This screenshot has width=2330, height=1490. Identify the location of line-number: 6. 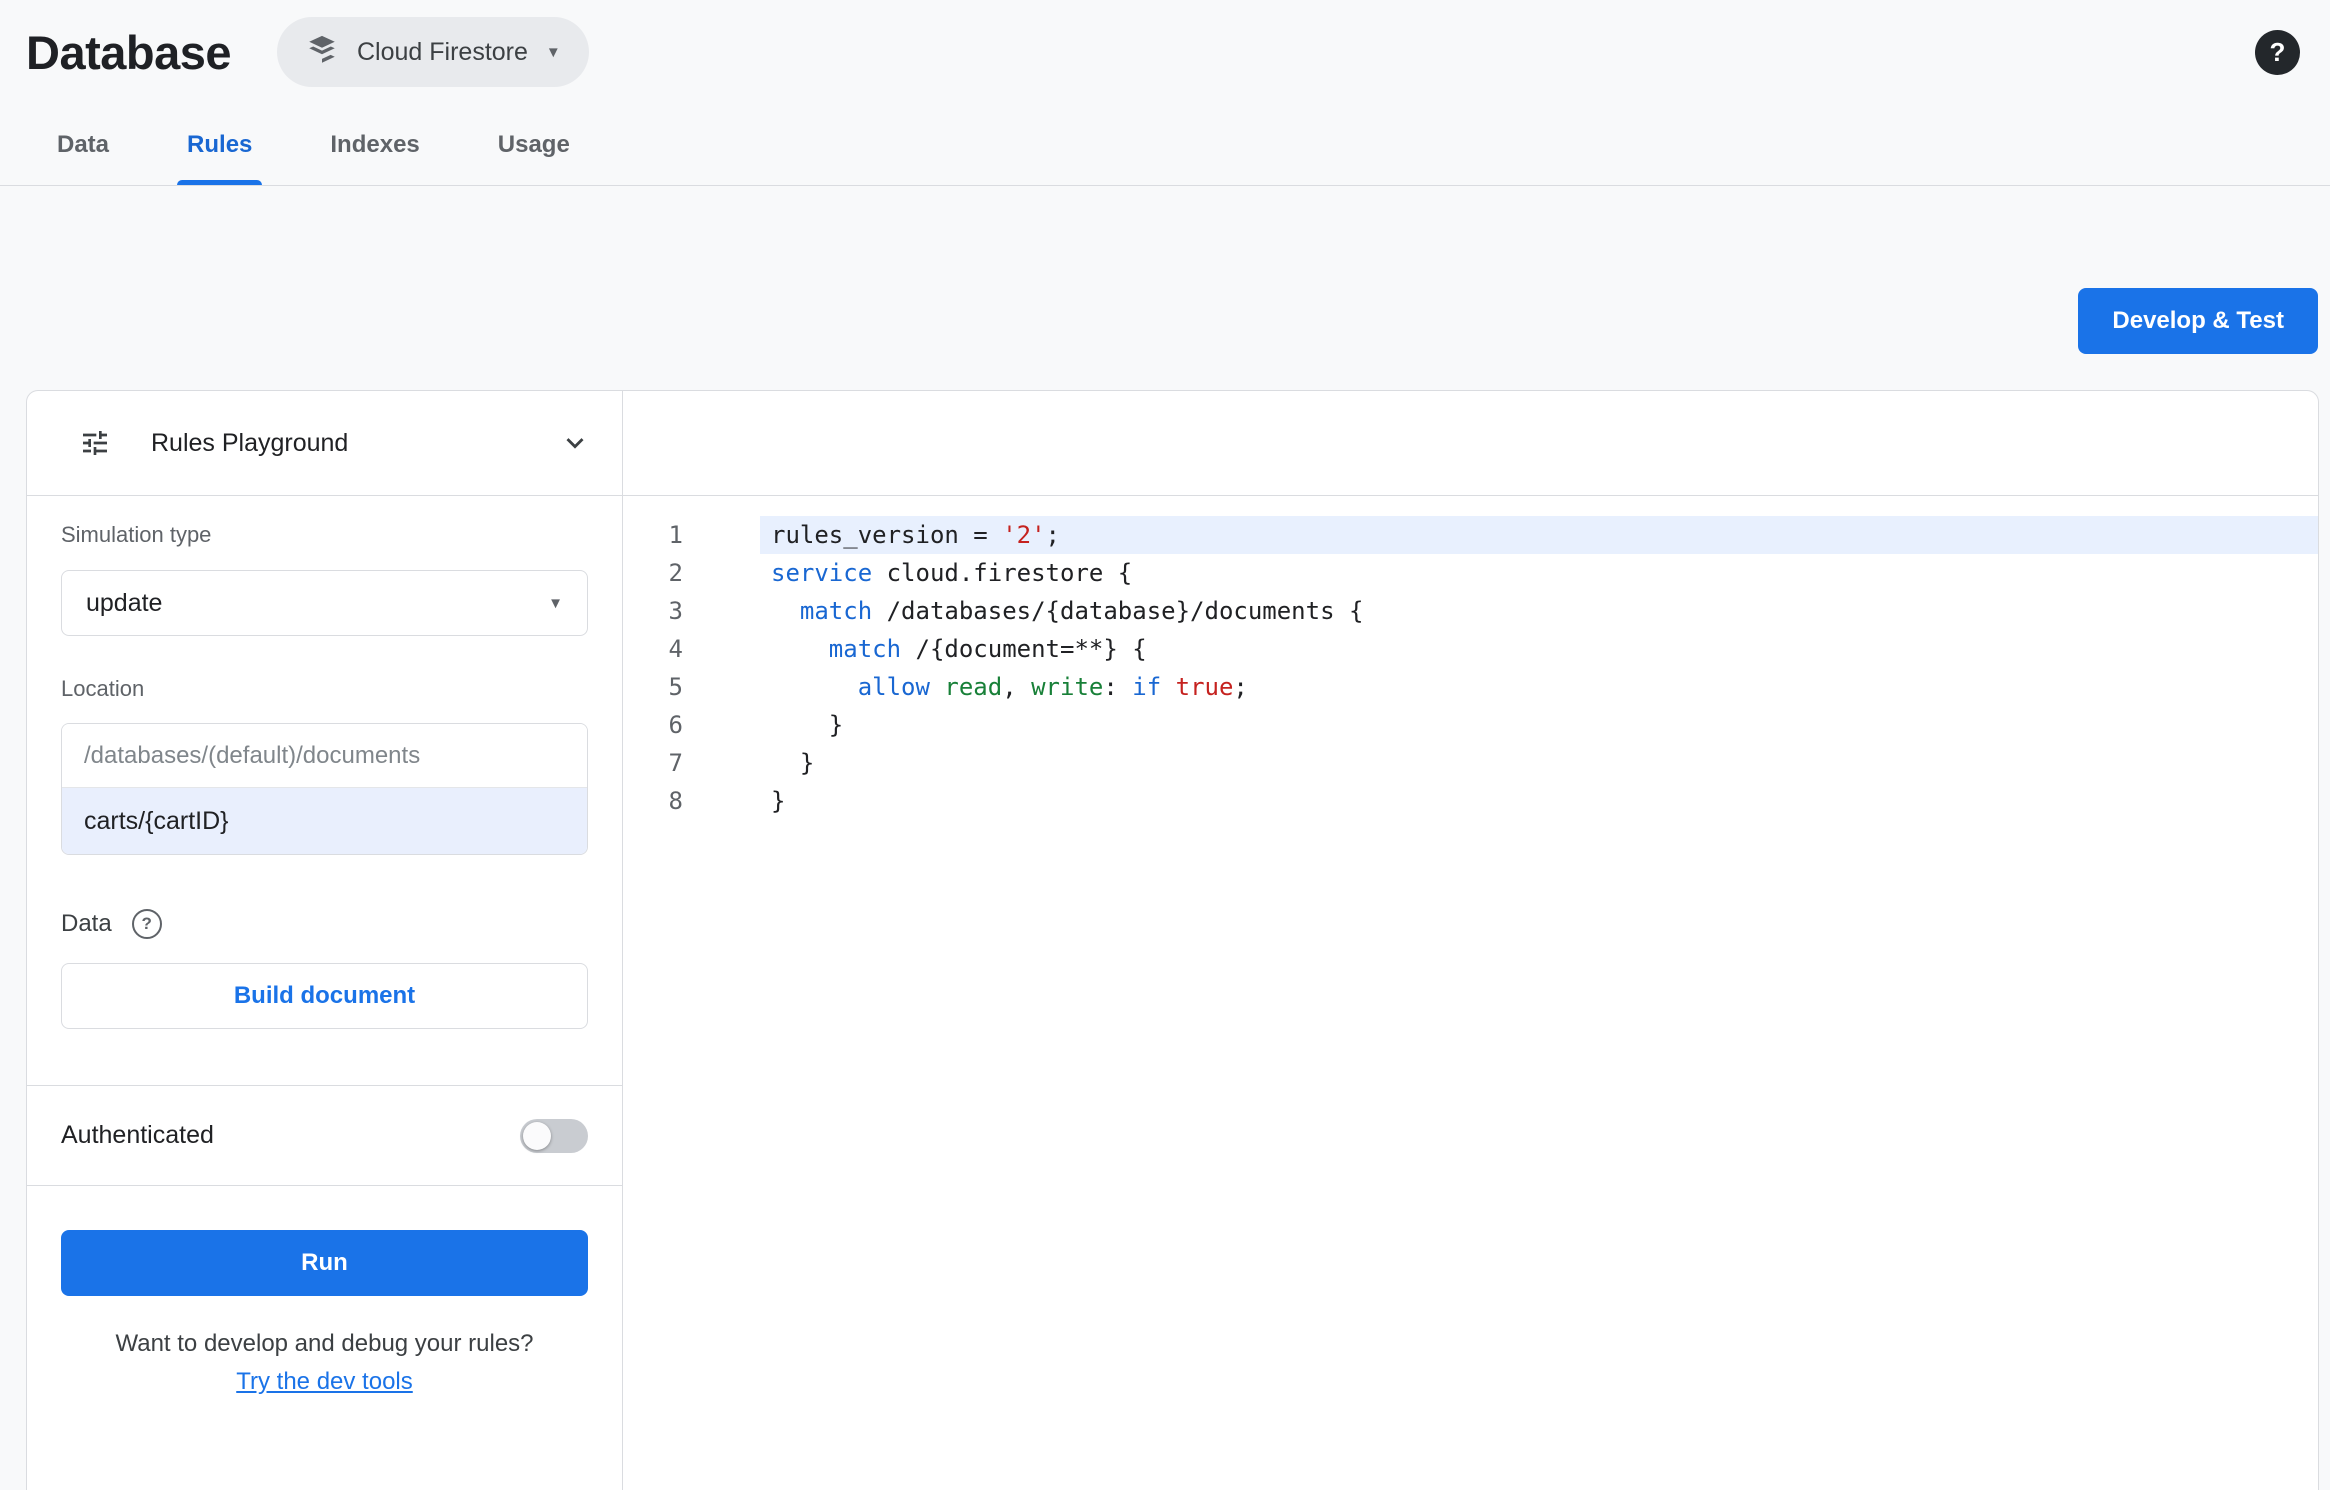
(675, 725).